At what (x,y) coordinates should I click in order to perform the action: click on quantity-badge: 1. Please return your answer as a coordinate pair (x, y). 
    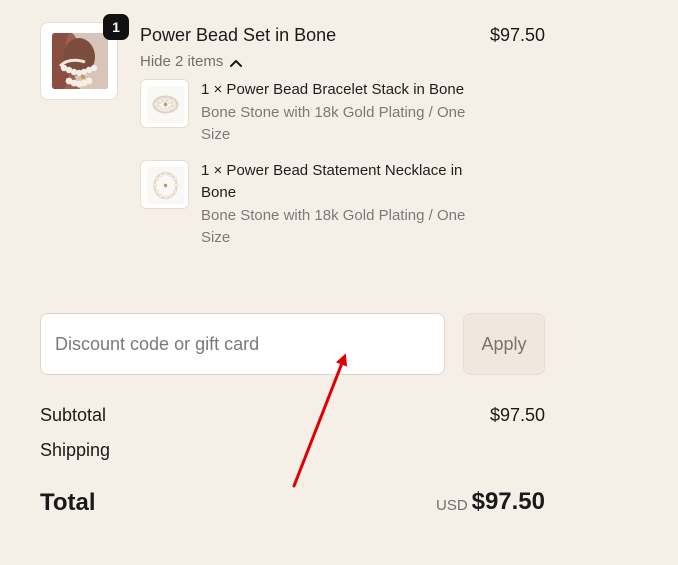
    Looking at the image, I should click on (116, 27).